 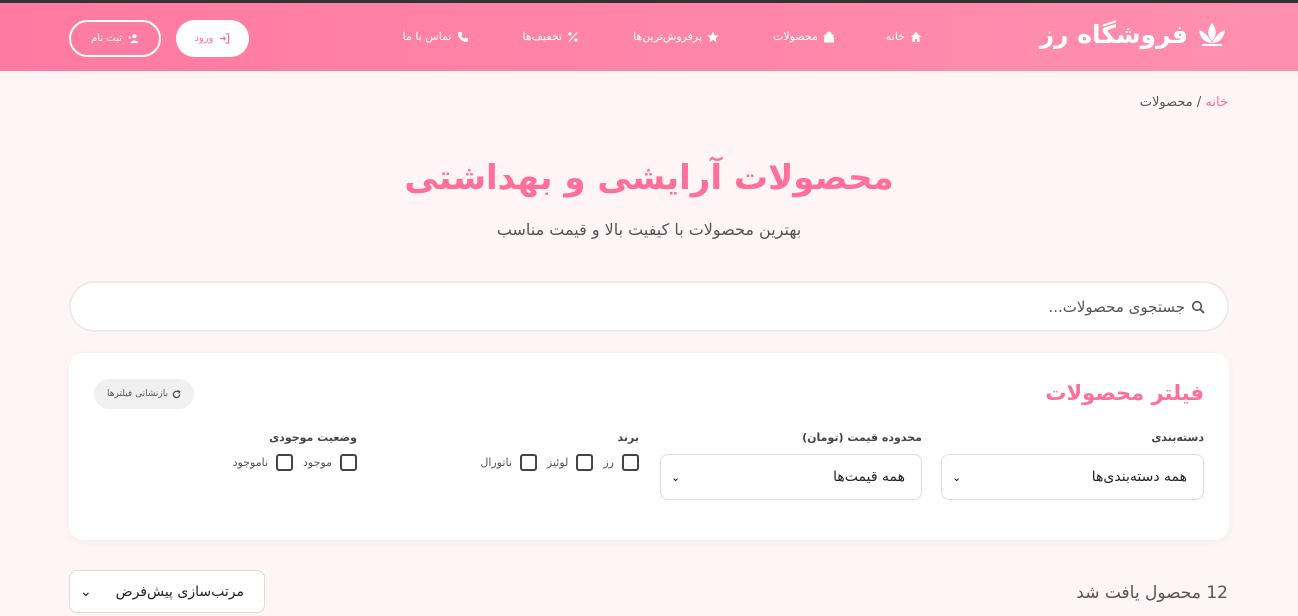 What do you see at coordinates (462, 36) in the screenshot?
I see `phone-icon` at bounding box center [462, 36].